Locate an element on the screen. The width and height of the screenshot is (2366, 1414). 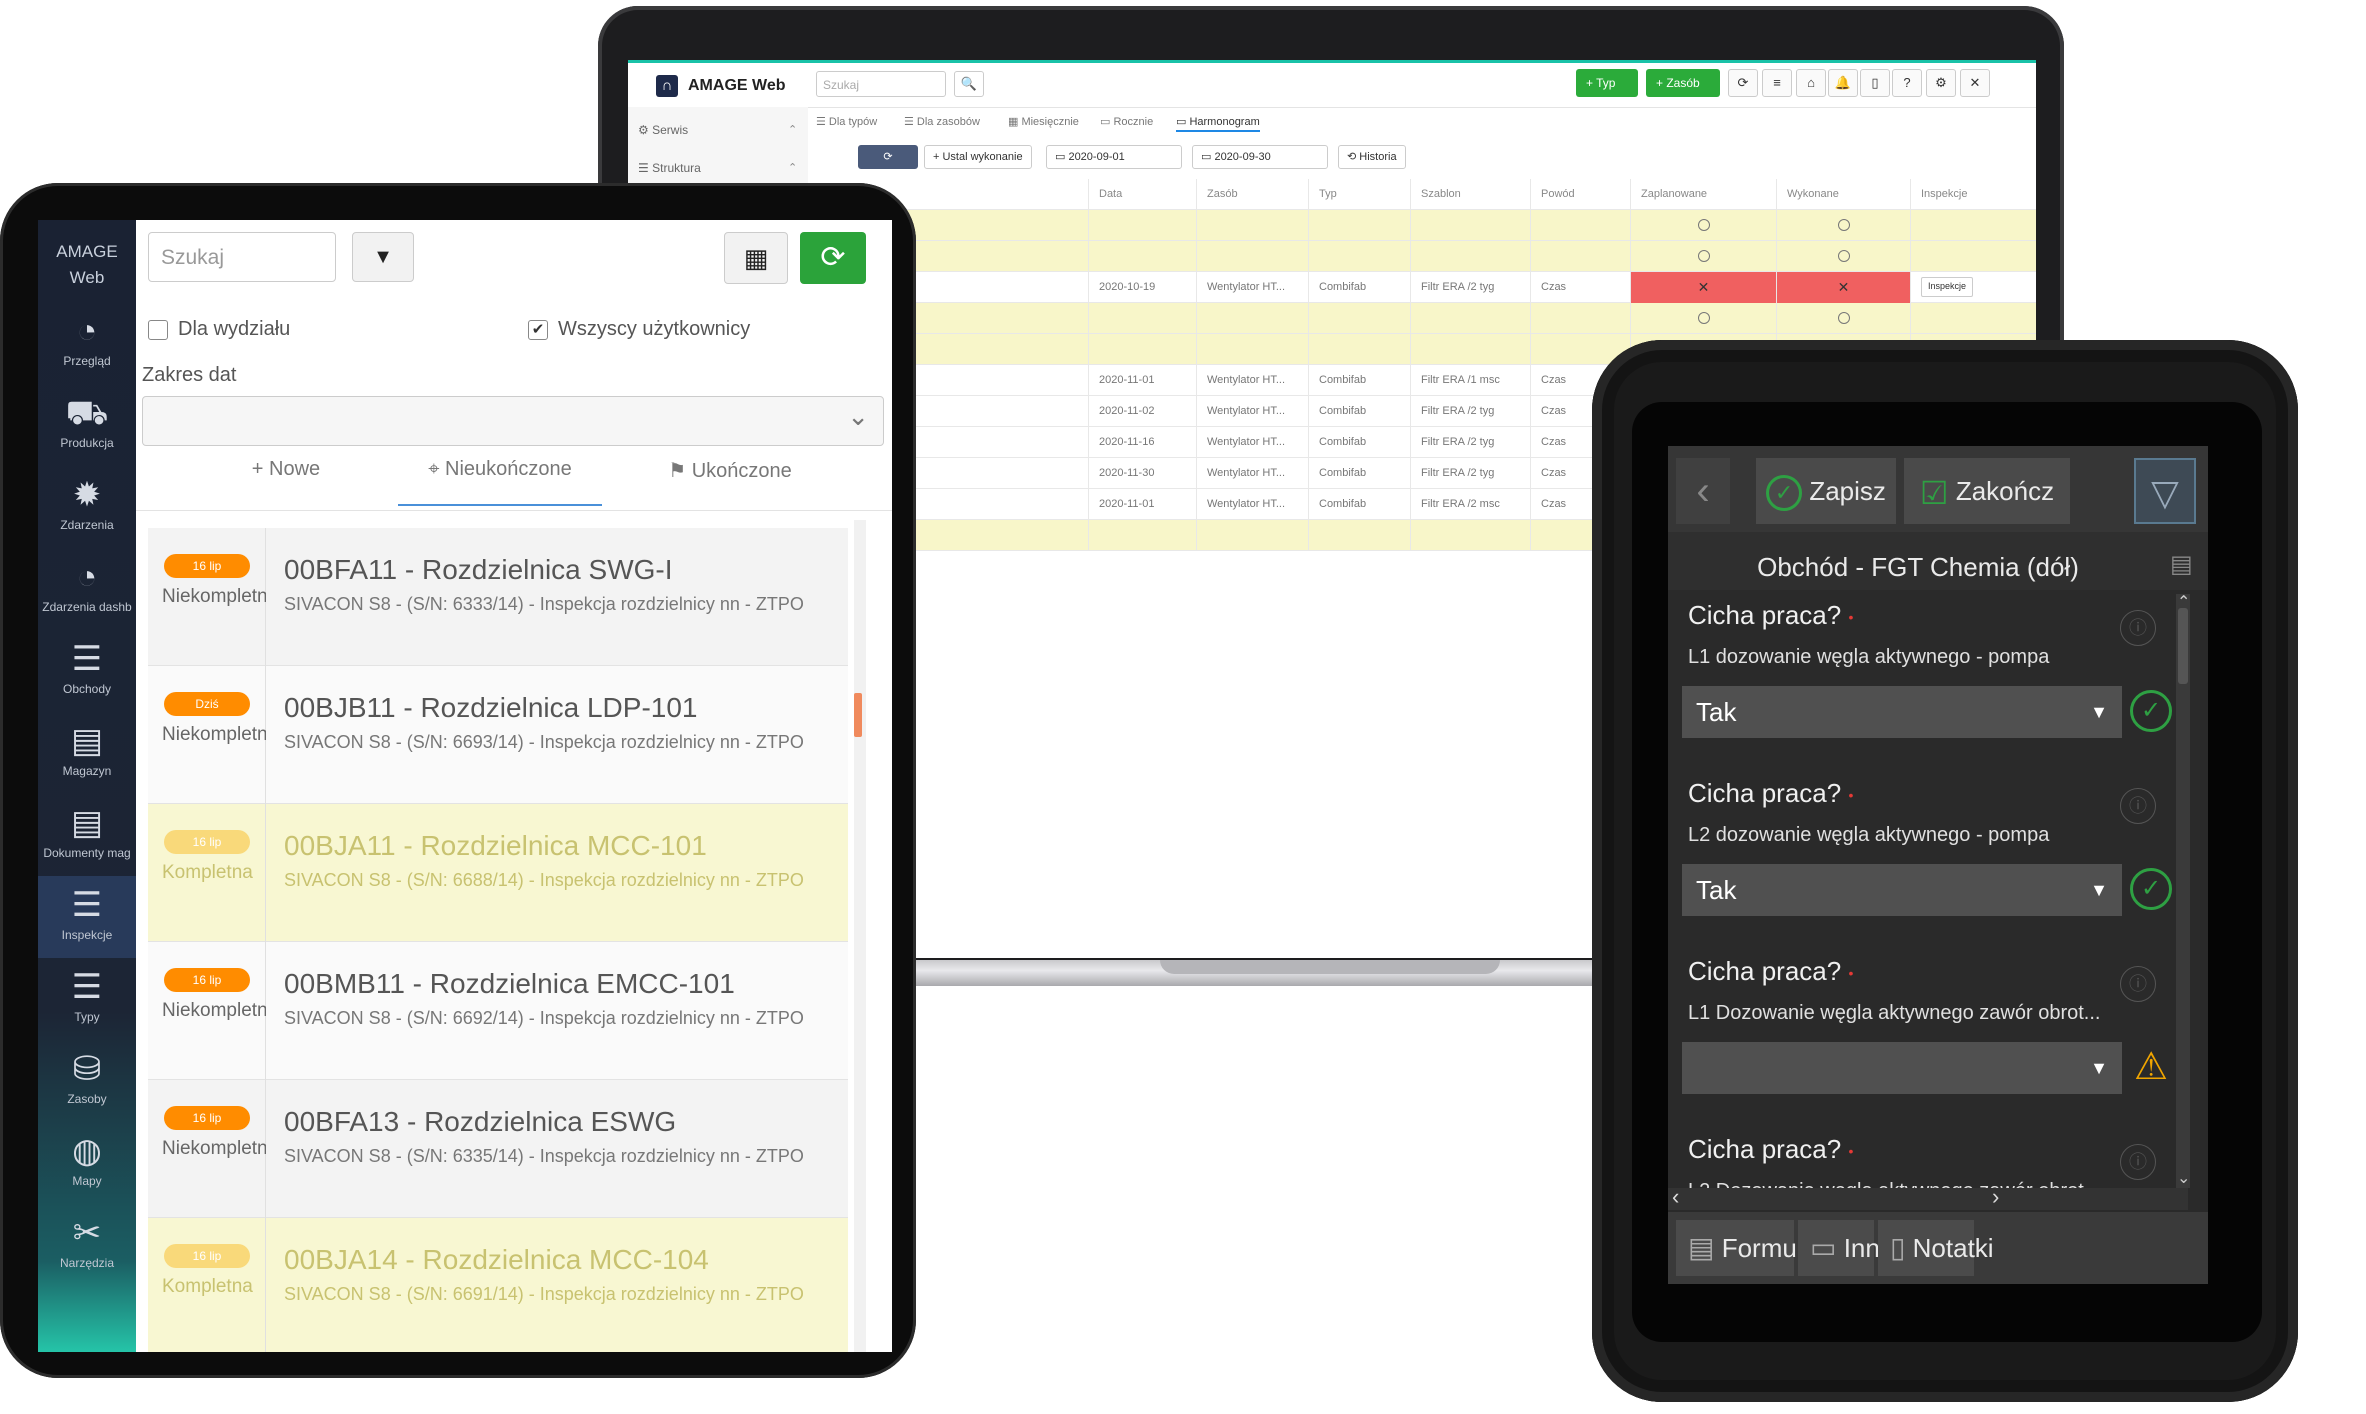
sidebar-item-label: Obchody is located at coordinates (87, 689).